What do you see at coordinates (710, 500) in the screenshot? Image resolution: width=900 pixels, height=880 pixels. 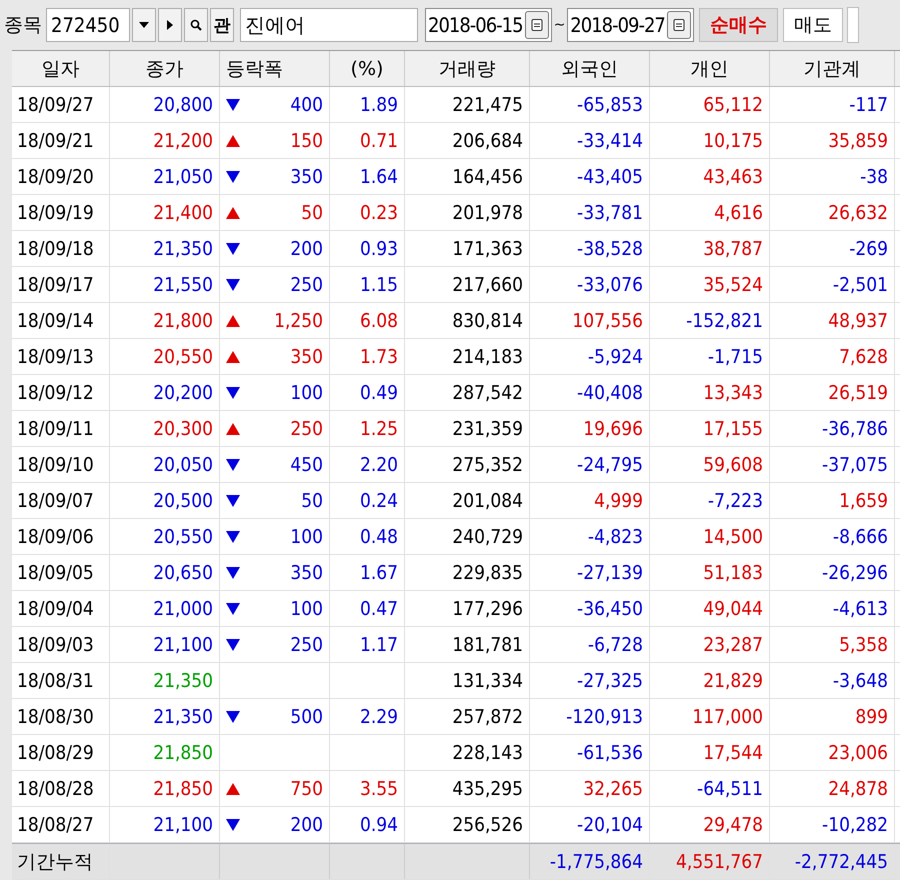 I see `net-buy-cell: -7,223` at bounding box center [710, 500].